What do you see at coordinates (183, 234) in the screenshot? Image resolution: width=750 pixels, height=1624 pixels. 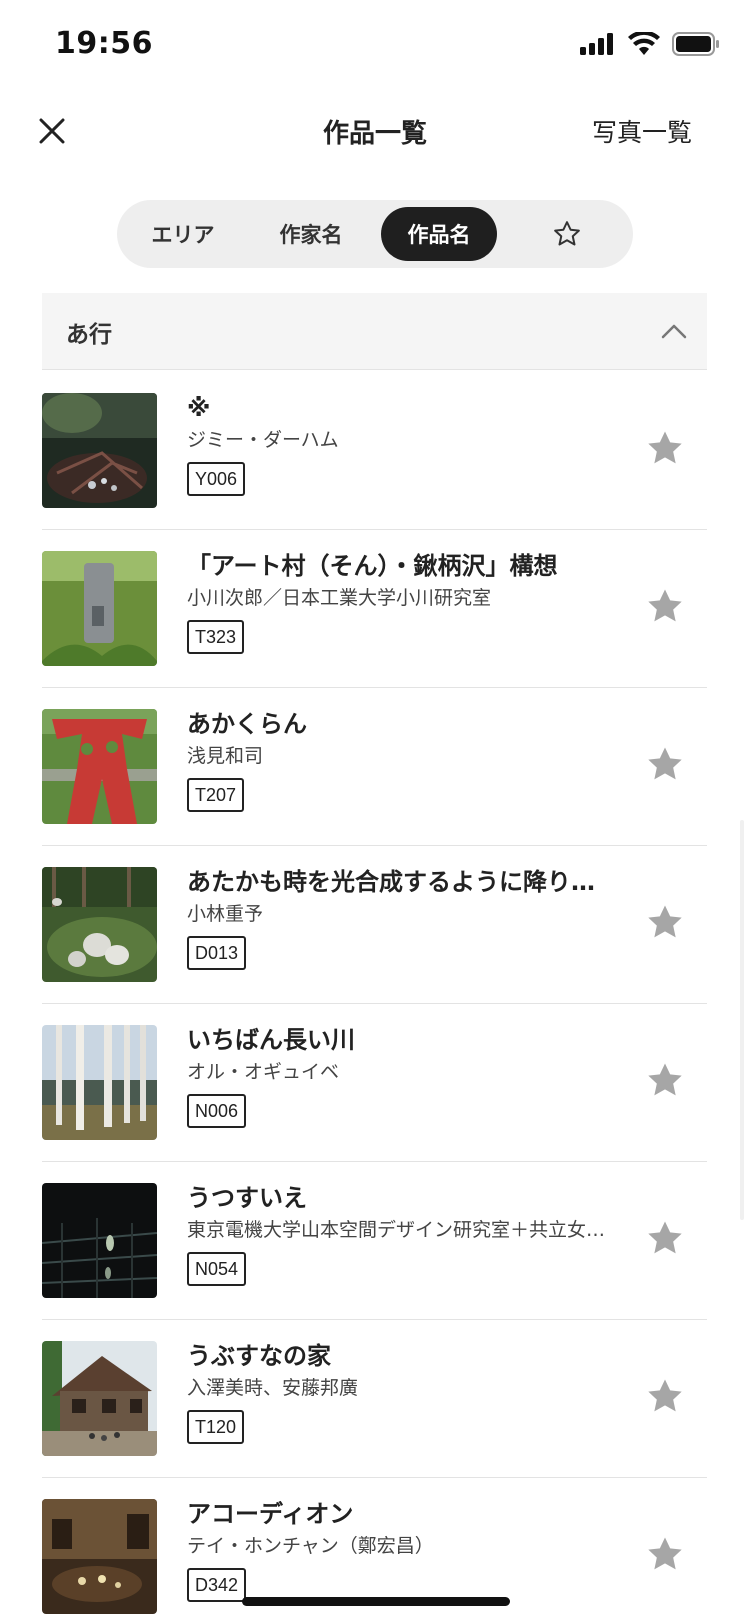 I see `tab-area: エリア` at bounding box center [183, 234].